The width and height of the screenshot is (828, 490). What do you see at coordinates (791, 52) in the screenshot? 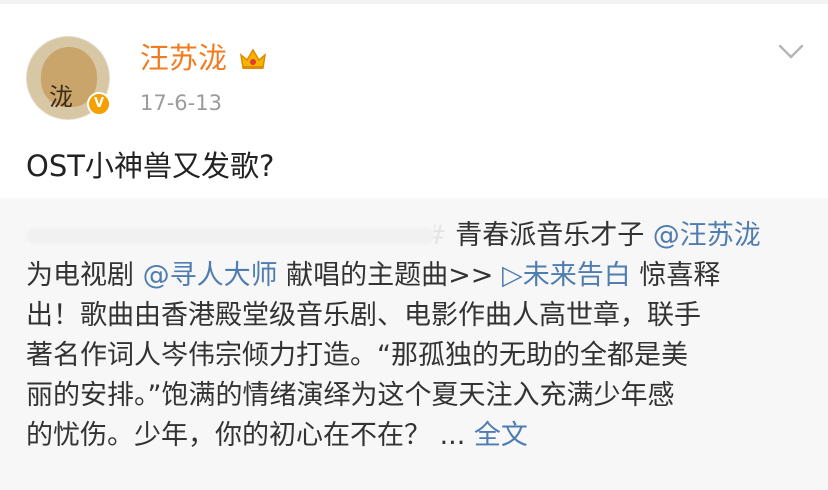
I see `chevron-down-icon` at bounding box center [791, 52].